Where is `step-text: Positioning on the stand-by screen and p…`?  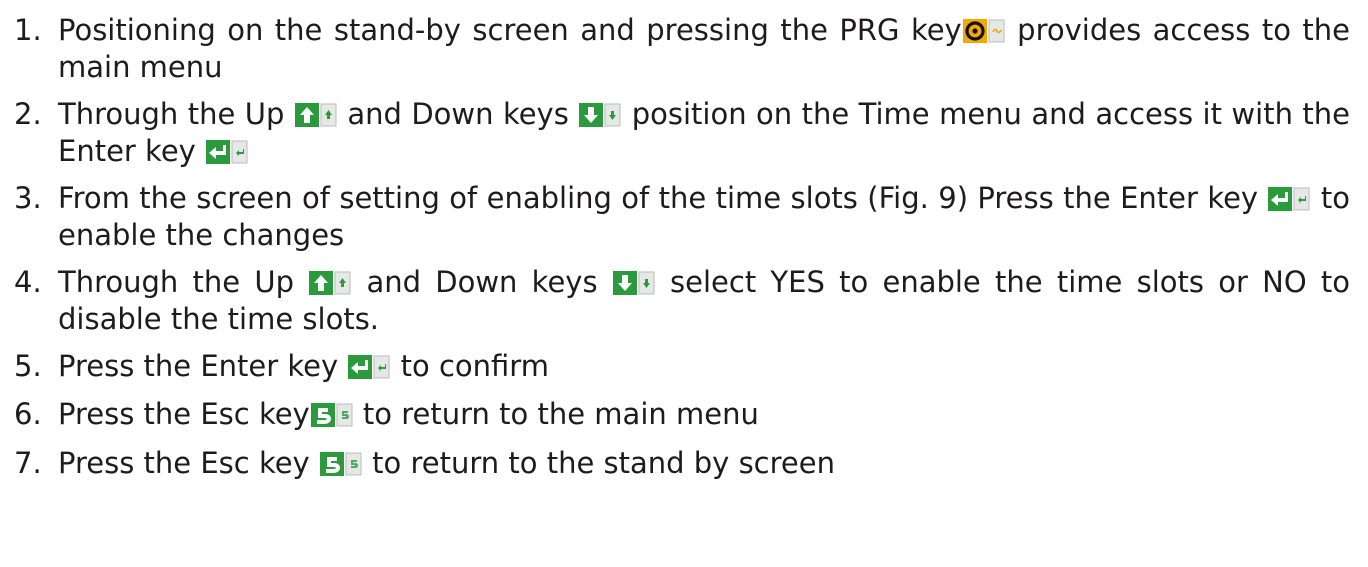 step-text: Positioning on the stand-by screen and p… is located at coordinates (704, 48).